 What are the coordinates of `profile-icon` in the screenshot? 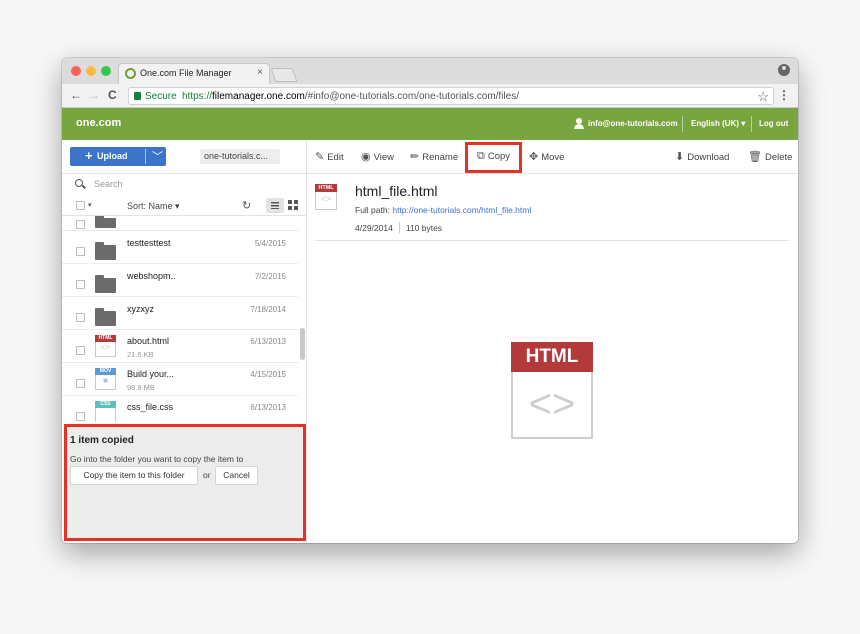 It's located at (784, 70).